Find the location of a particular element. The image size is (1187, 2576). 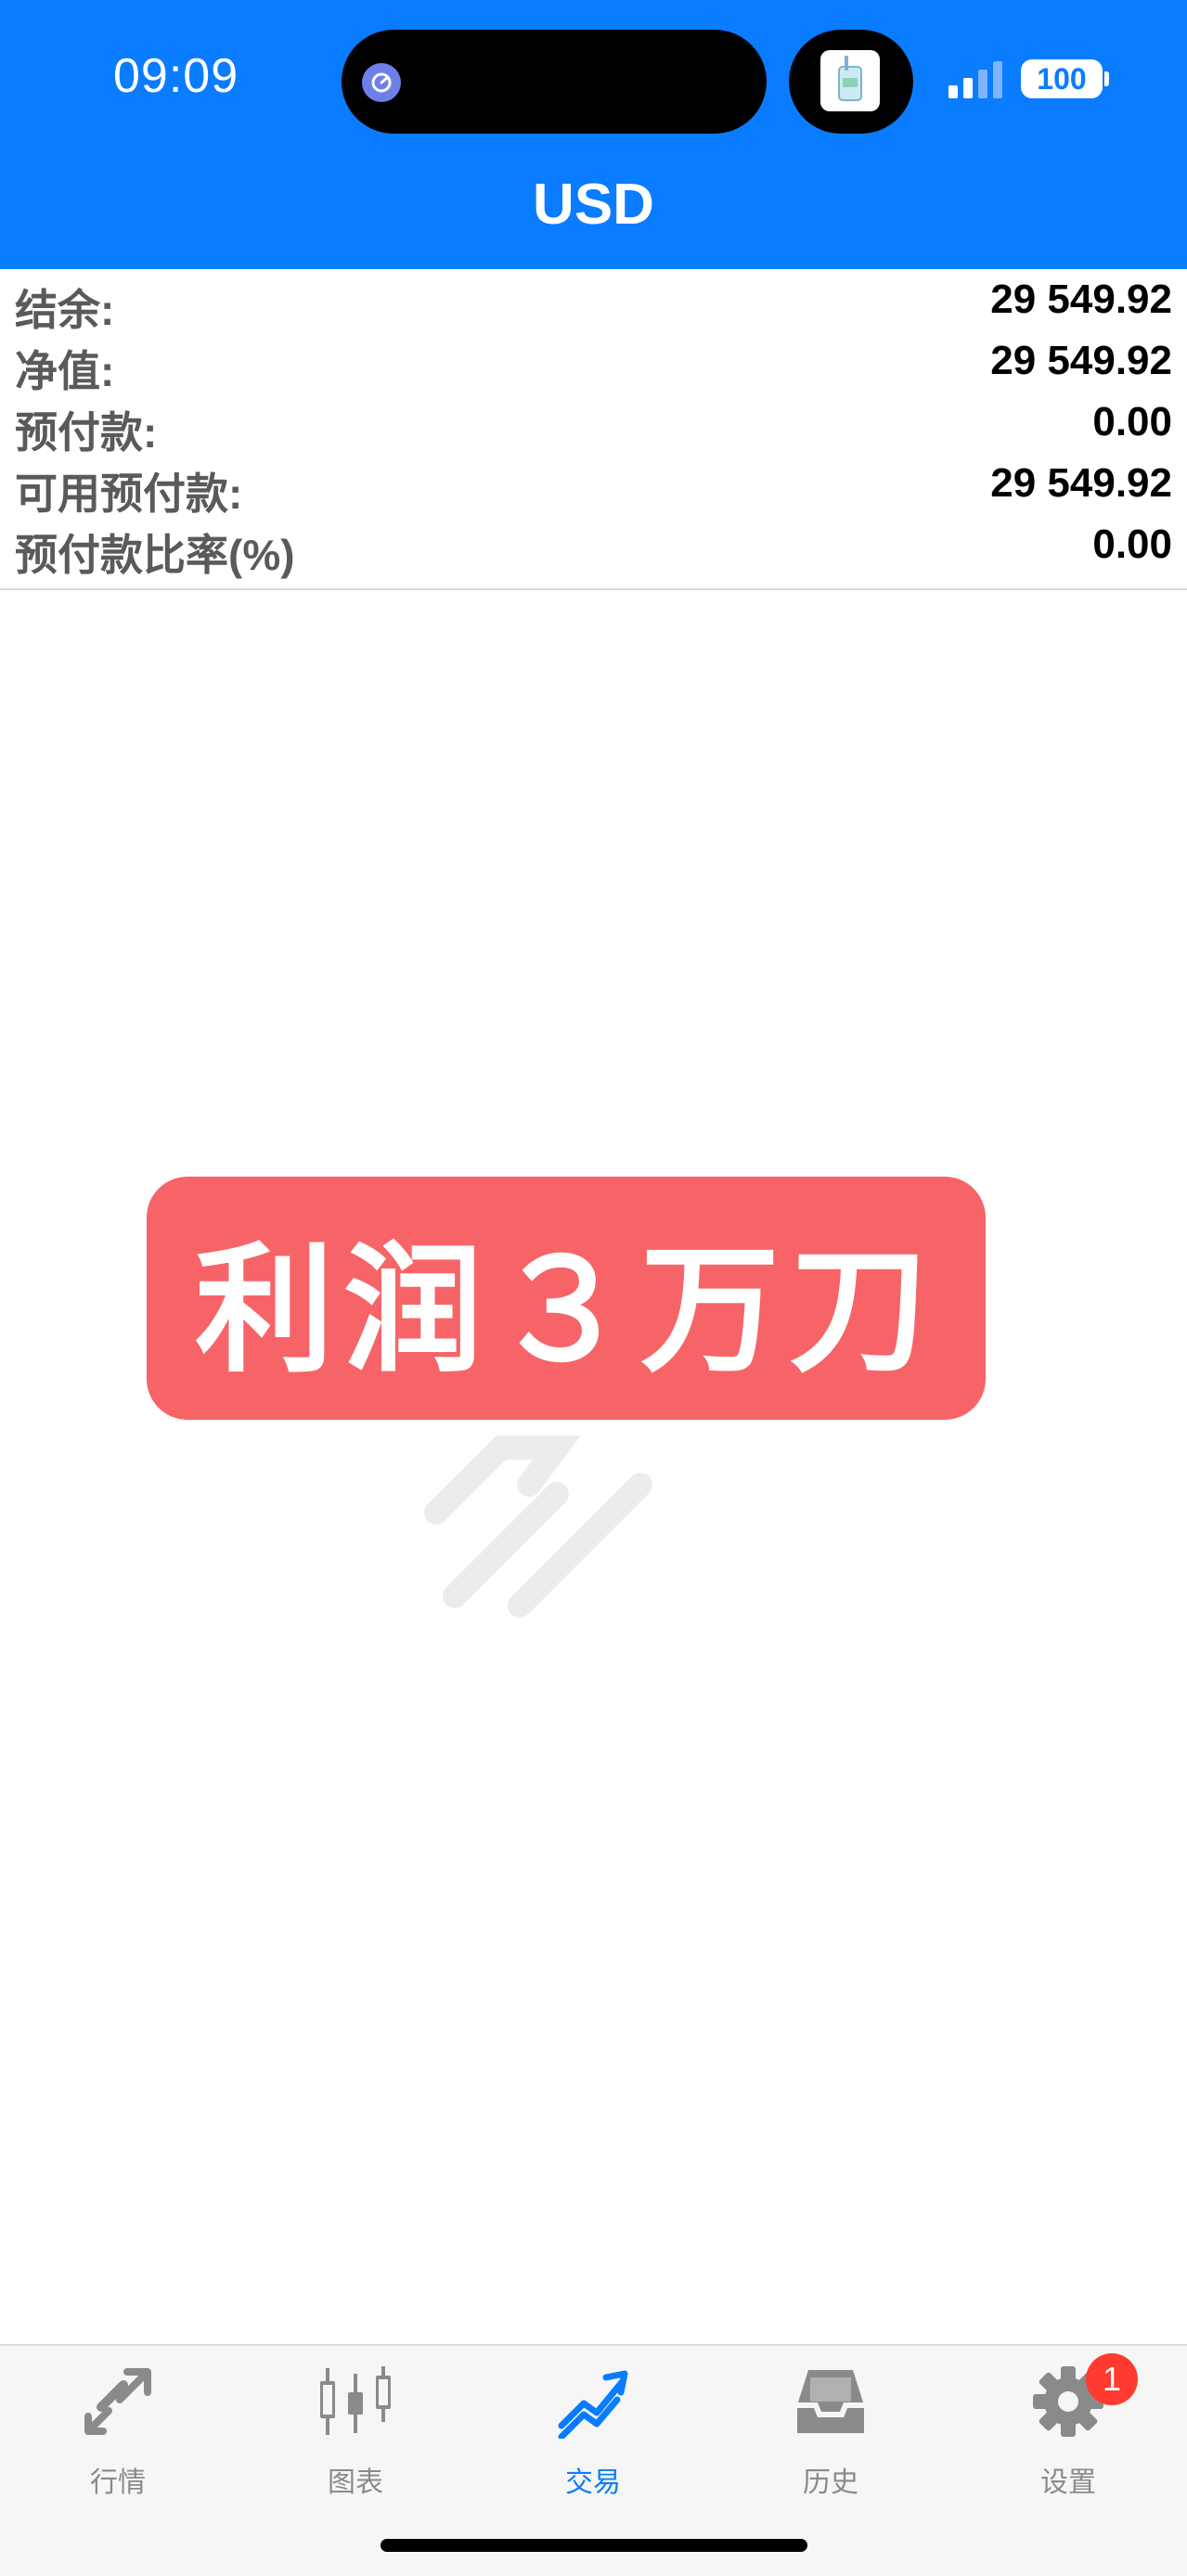

activity-app-icon is located at coordinates (381, 83).